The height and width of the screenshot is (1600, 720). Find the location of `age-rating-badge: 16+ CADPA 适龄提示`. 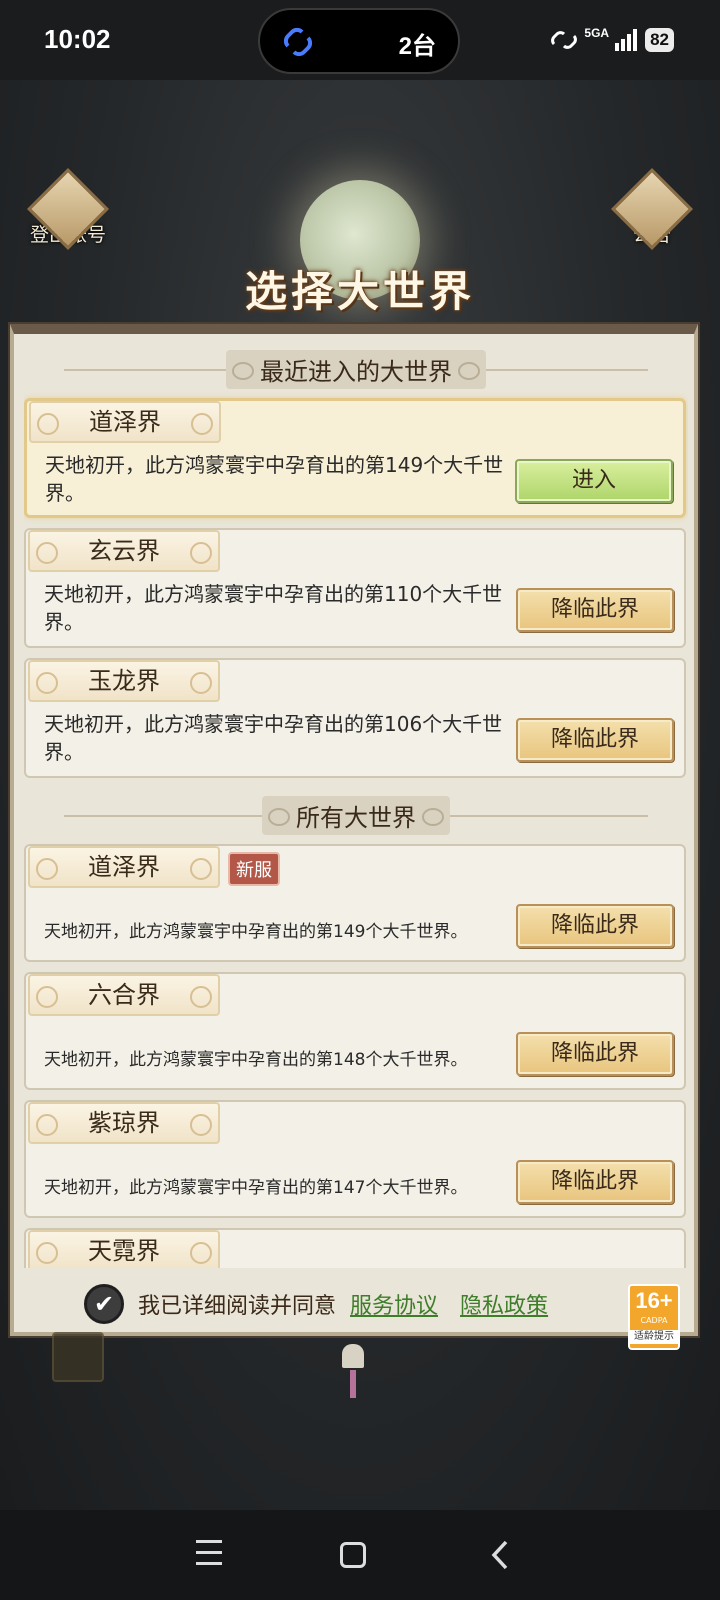

age-rating-badge: 16+ CADPA 适龄提示 is located at coordinates (654, 1317).